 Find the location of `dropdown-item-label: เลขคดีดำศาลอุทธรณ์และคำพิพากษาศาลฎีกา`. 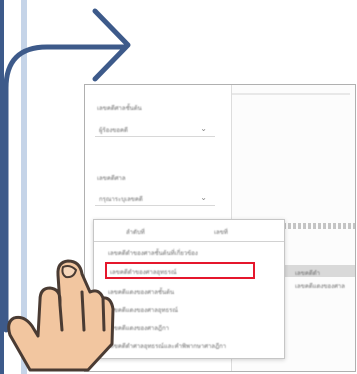

dropdown-item-label: เลขคดีดำศาลอุทธรณ์และคำพิพากษาศาลฎีกา is located at coordinates (167, 346).